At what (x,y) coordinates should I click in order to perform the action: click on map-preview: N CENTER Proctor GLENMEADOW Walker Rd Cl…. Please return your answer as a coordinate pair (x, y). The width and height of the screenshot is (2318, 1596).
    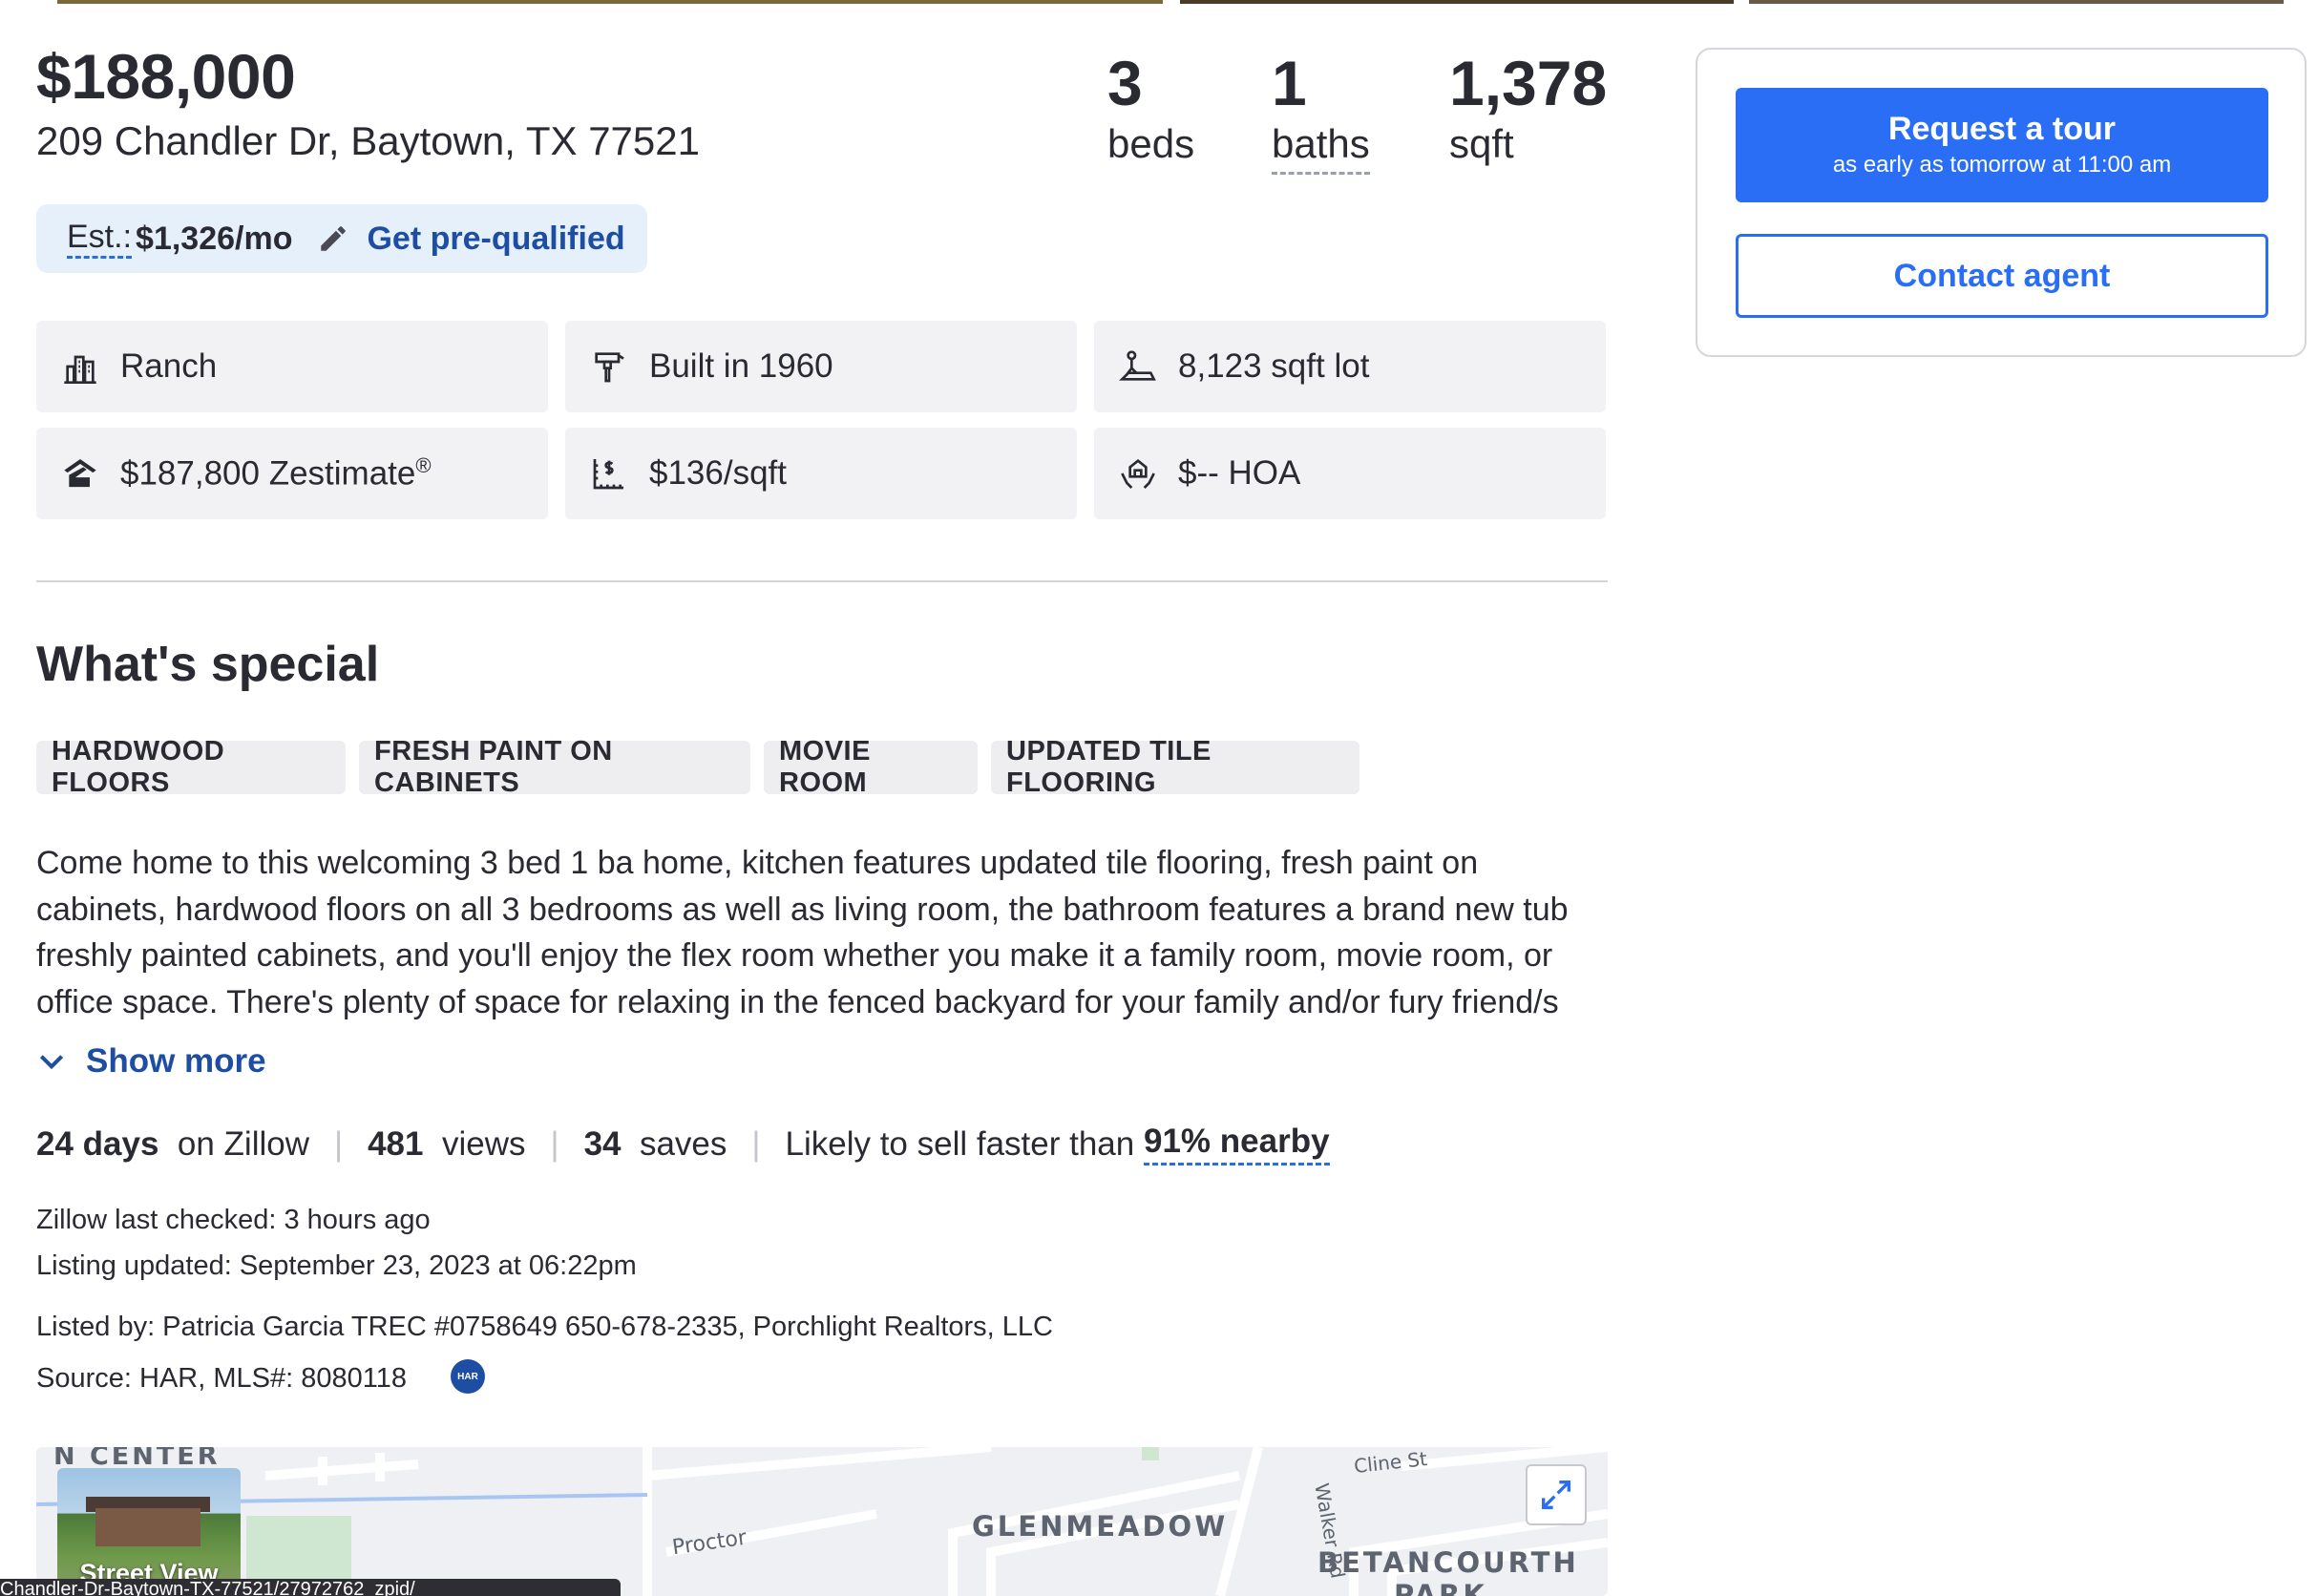
    Looking at the image, I should click on (822, 1521).